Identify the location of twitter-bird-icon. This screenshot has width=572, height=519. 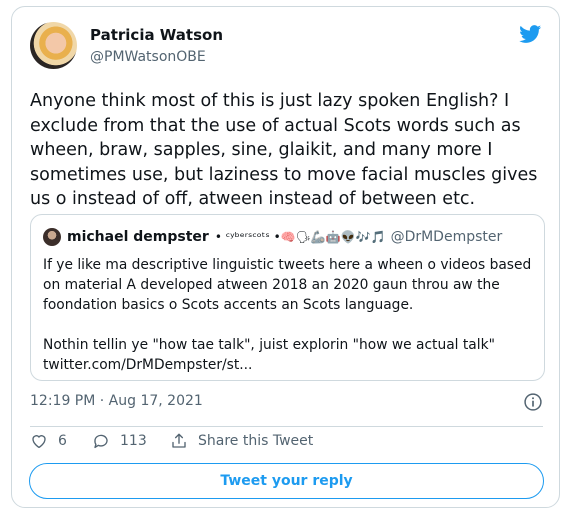
(530, 34).